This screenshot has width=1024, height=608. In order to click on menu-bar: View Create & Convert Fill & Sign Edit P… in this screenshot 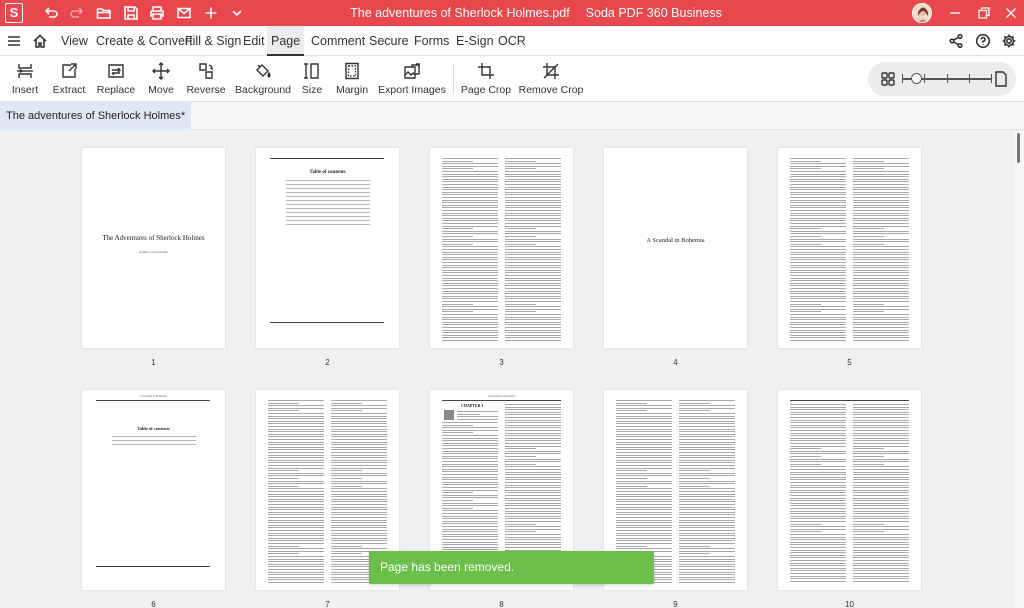, I will do `click(512, 41)`.